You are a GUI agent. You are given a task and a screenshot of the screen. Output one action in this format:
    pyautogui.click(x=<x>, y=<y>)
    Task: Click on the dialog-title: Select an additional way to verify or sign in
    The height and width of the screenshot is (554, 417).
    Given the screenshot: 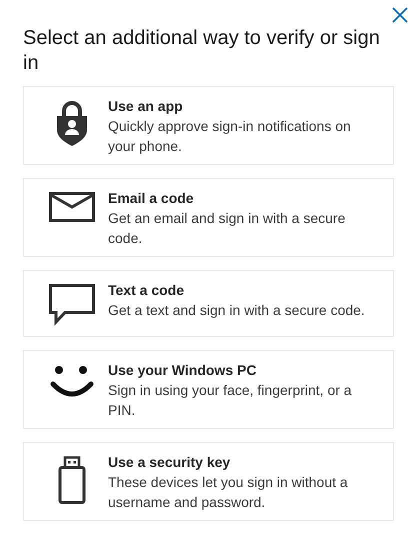 What is the action you would take?
    pyautogui.click(x=202, y=51)
    